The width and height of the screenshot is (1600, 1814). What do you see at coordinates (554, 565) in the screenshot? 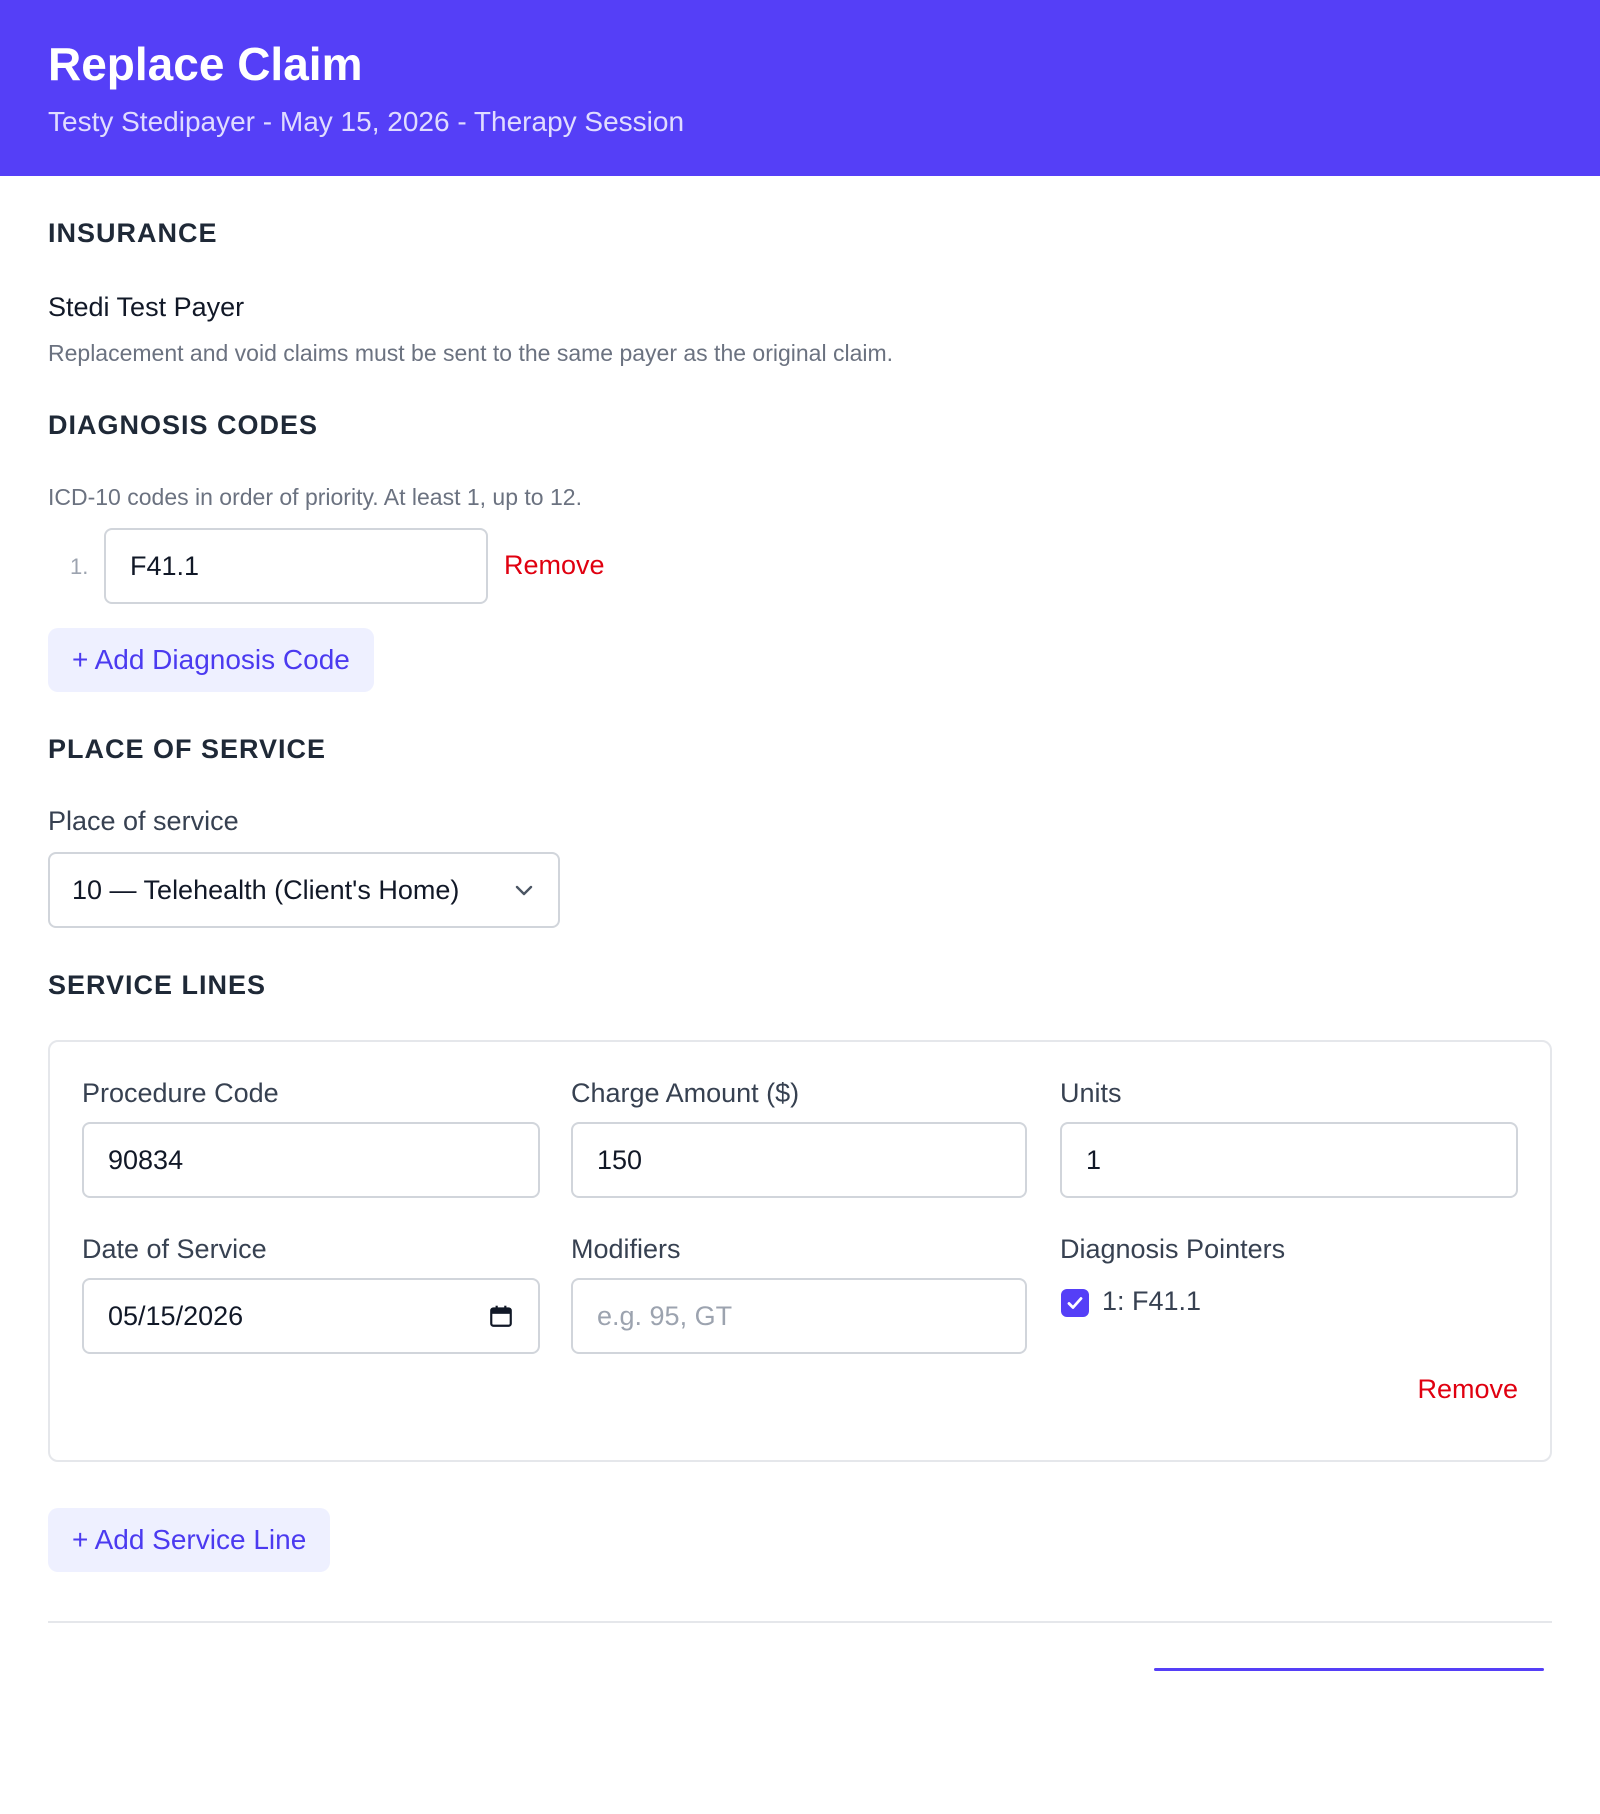
I see `remove-diagnosis-button: Remove` at bounding box center [554, 565].